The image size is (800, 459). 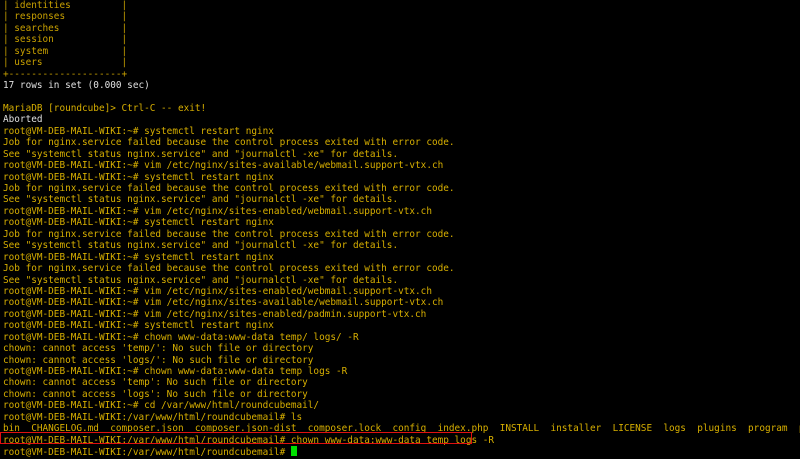 I want to click on terminal-line: | session |, so click(x=401, y=39).